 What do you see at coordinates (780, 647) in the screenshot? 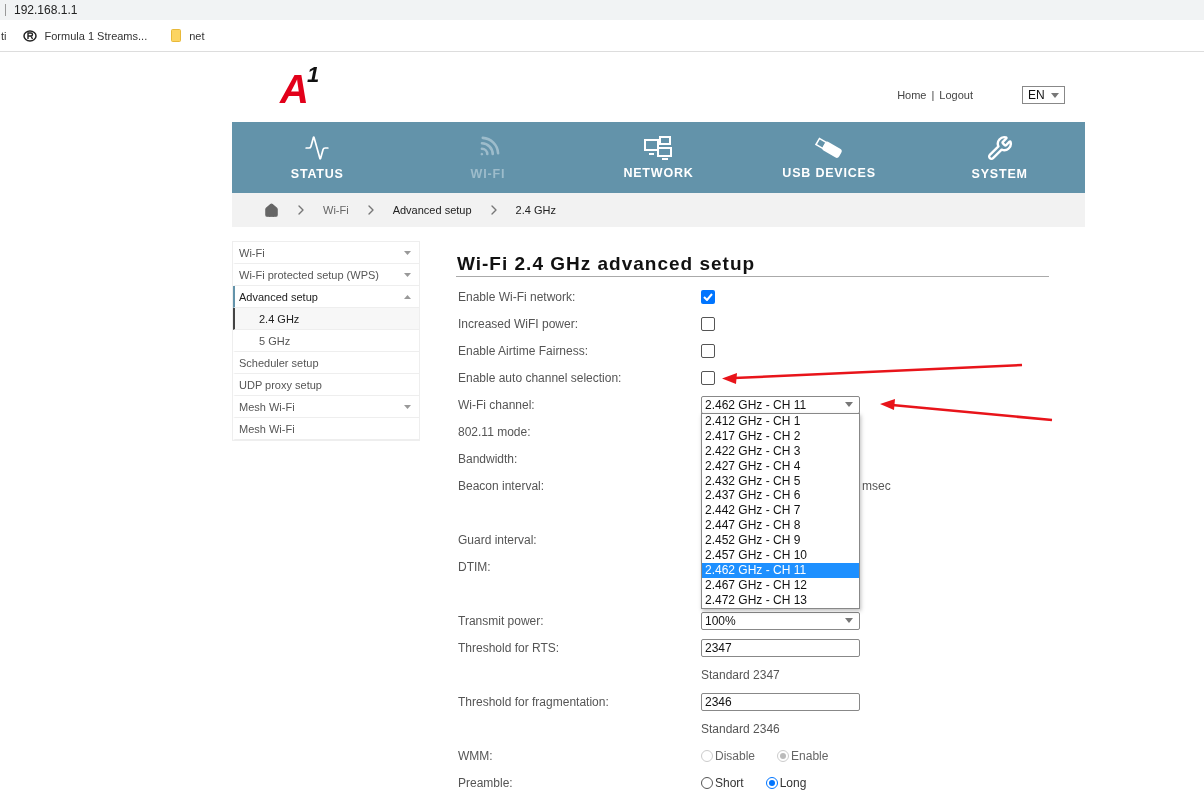
I see `input-field: 2347` at bounding box center [780, 647].